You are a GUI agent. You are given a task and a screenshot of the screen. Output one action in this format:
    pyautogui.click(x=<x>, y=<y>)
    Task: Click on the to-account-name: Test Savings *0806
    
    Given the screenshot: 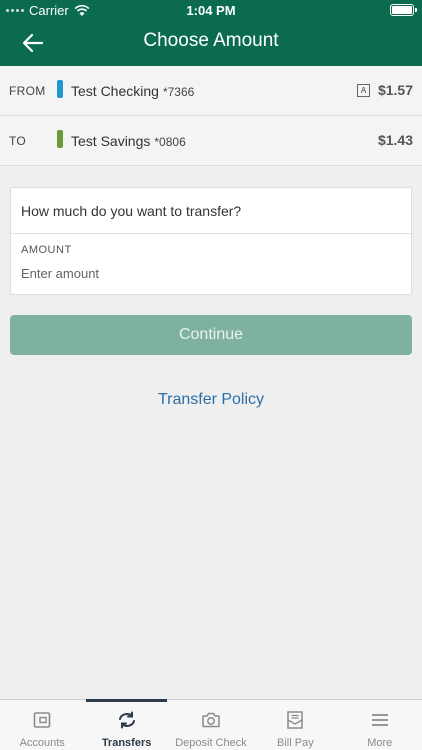 What is the action you would take?
    pyautogui.click(x=128, y=141)
    